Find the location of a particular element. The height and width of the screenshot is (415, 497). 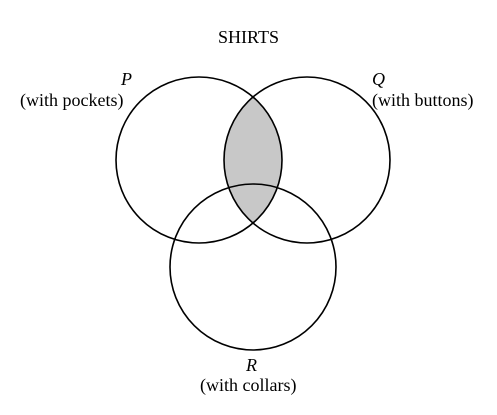

diagram-title: SHIRTS is located at coordinates (248, 37).